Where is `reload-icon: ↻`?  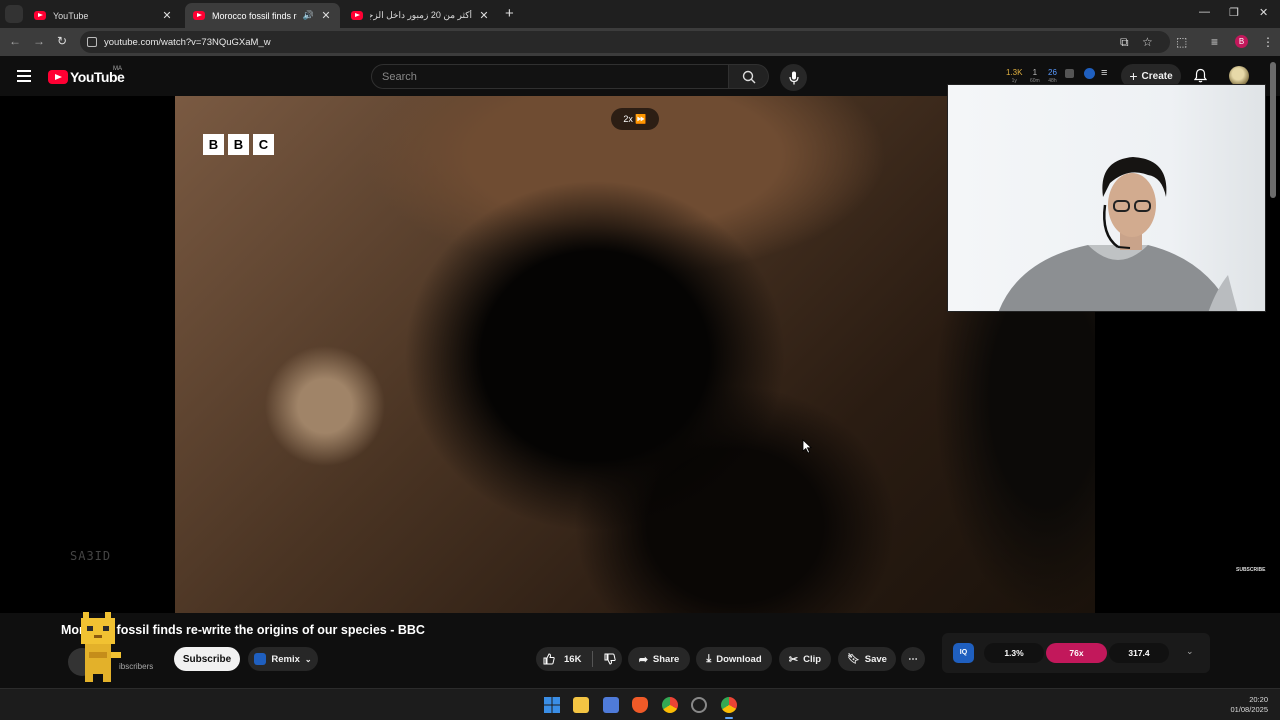 reload-icon: ↻ is located at coordinates (62, 41).